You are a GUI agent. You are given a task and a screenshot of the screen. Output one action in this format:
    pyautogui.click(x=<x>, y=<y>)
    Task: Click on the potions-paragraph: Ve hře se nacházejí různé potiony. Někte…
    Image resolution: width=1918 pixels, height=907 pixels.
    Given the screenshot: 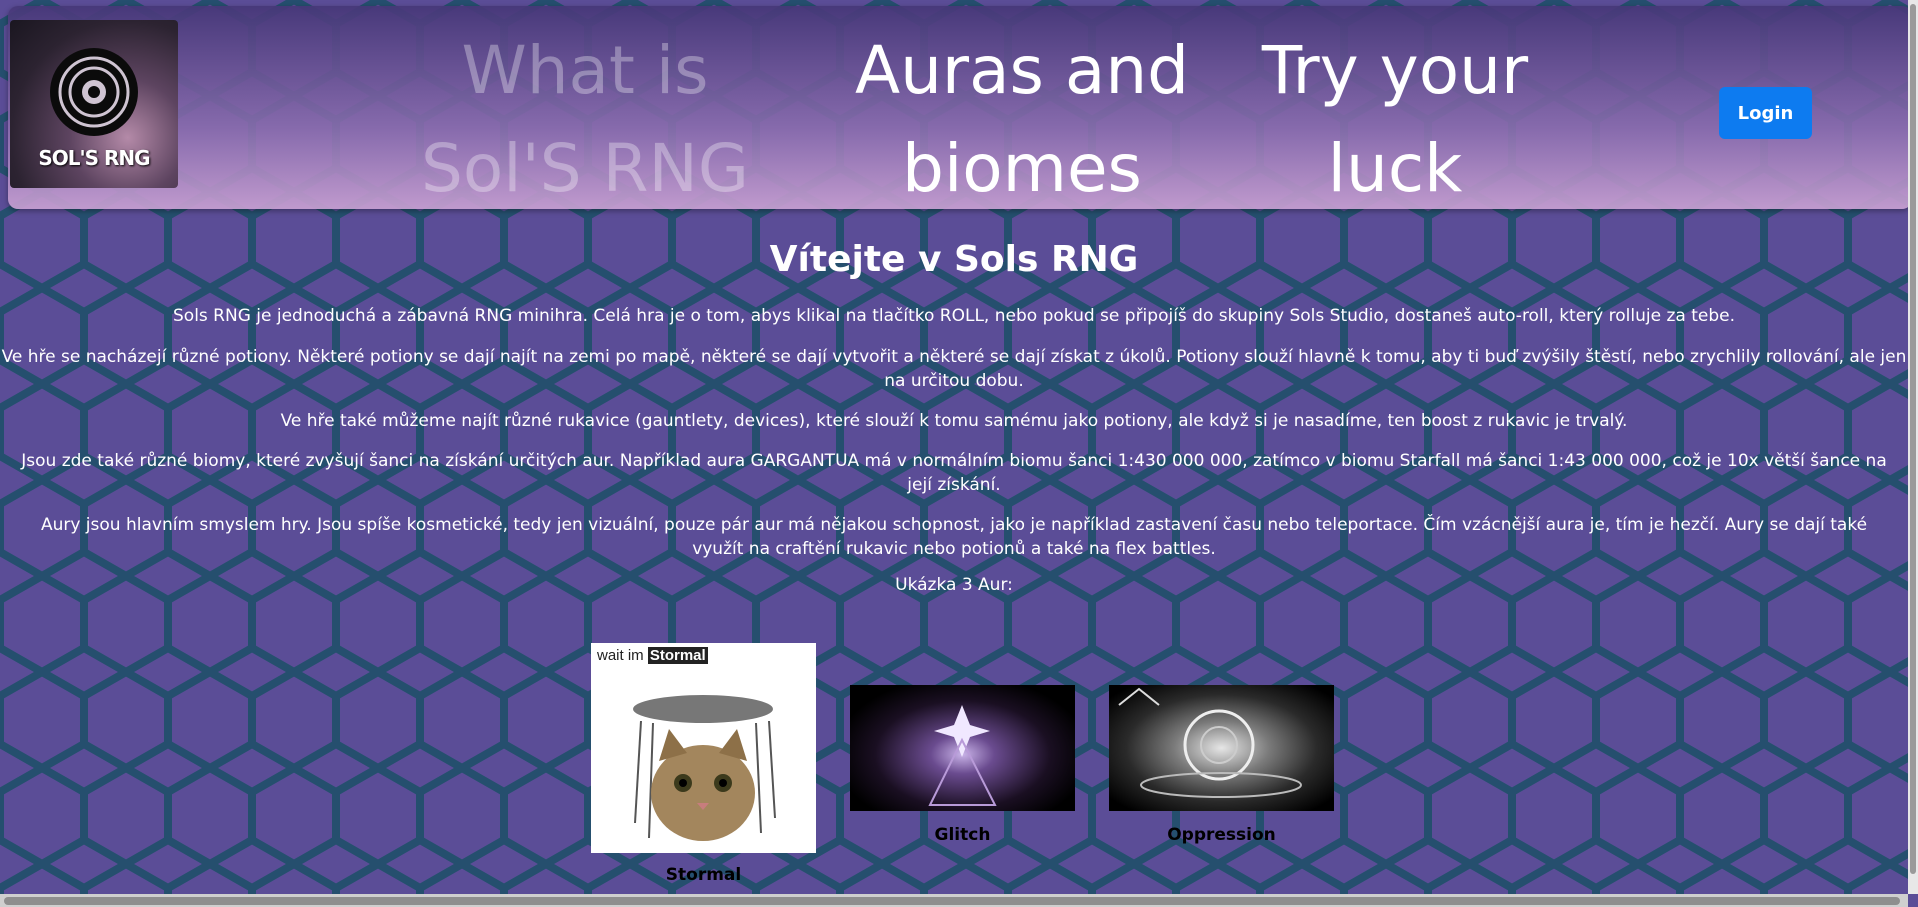 What is the action you would take?
    pyautogui.click(x=954, y=369)
    